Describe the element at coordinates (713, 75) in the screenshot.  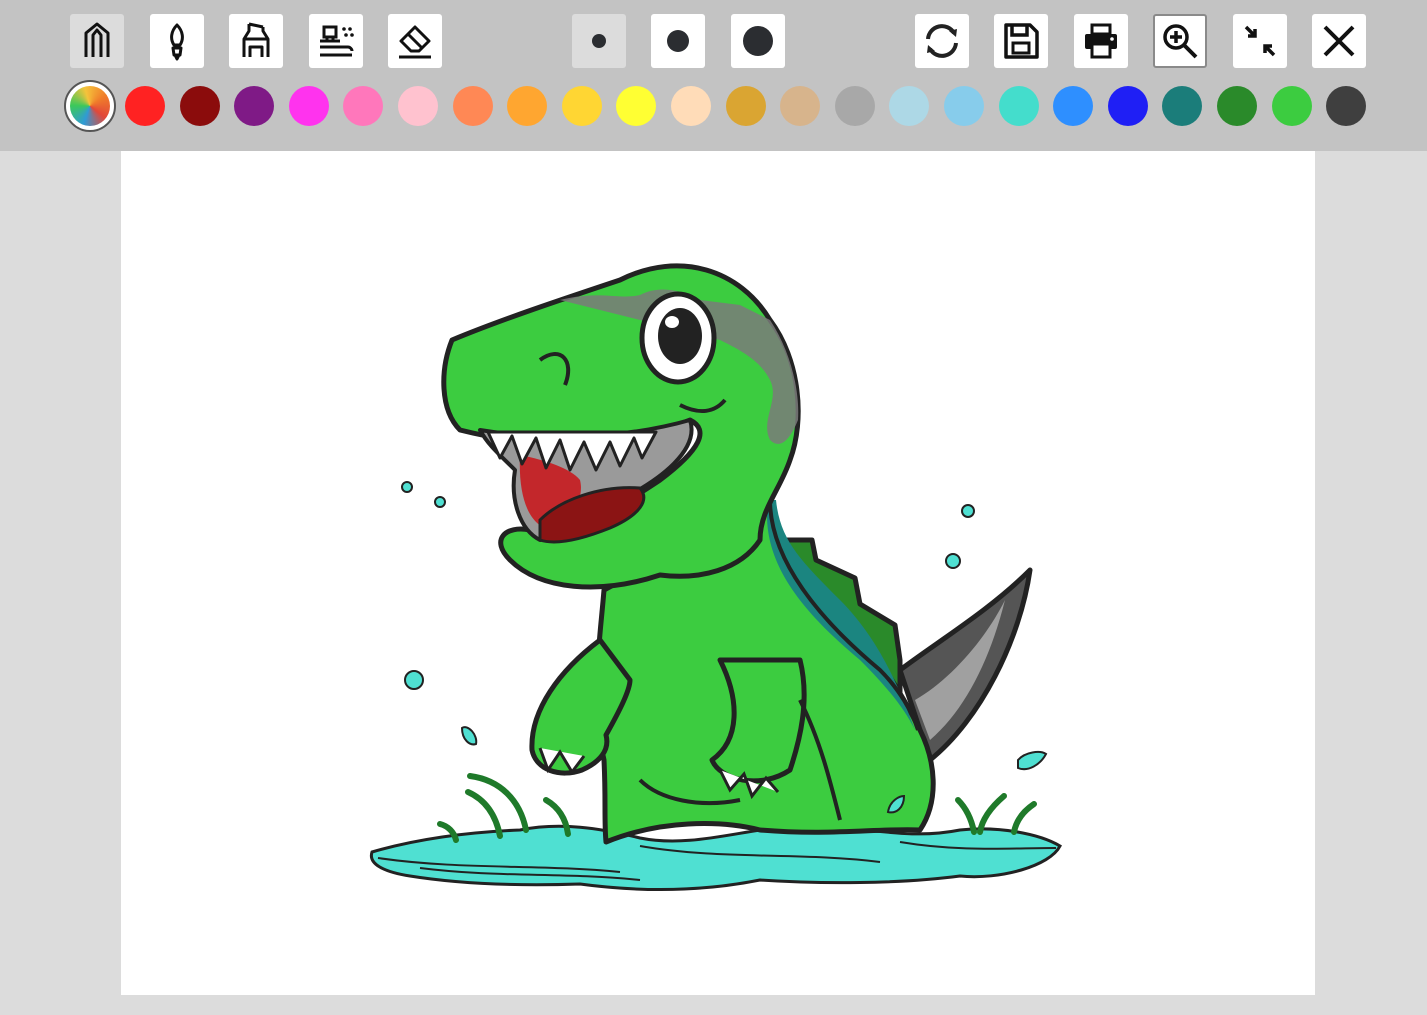
I see `toolbar` at that location.